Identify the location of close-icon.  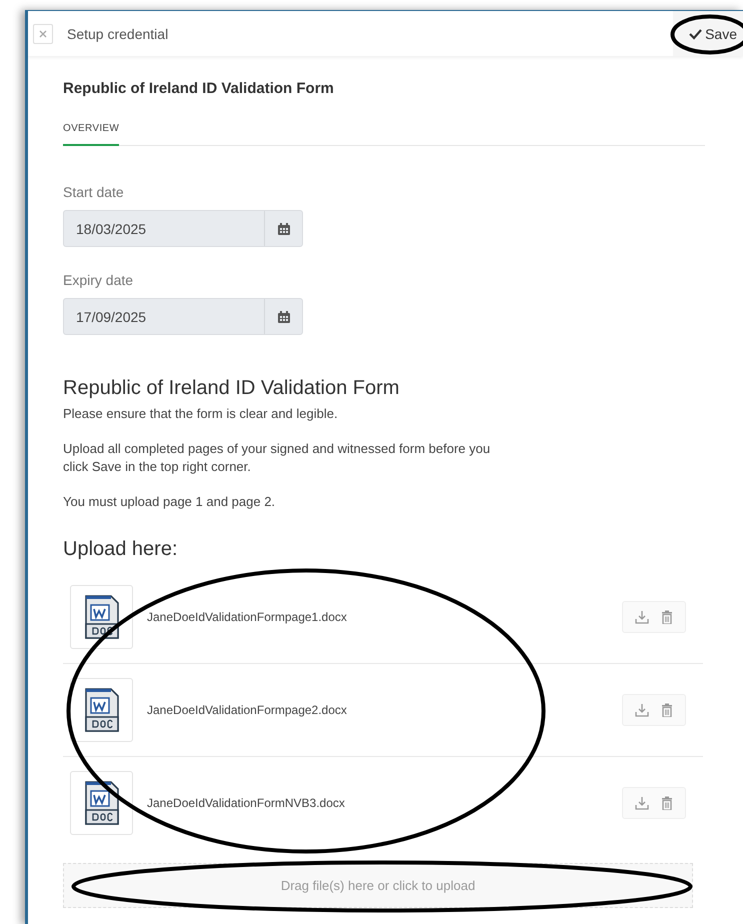
(43, 33).